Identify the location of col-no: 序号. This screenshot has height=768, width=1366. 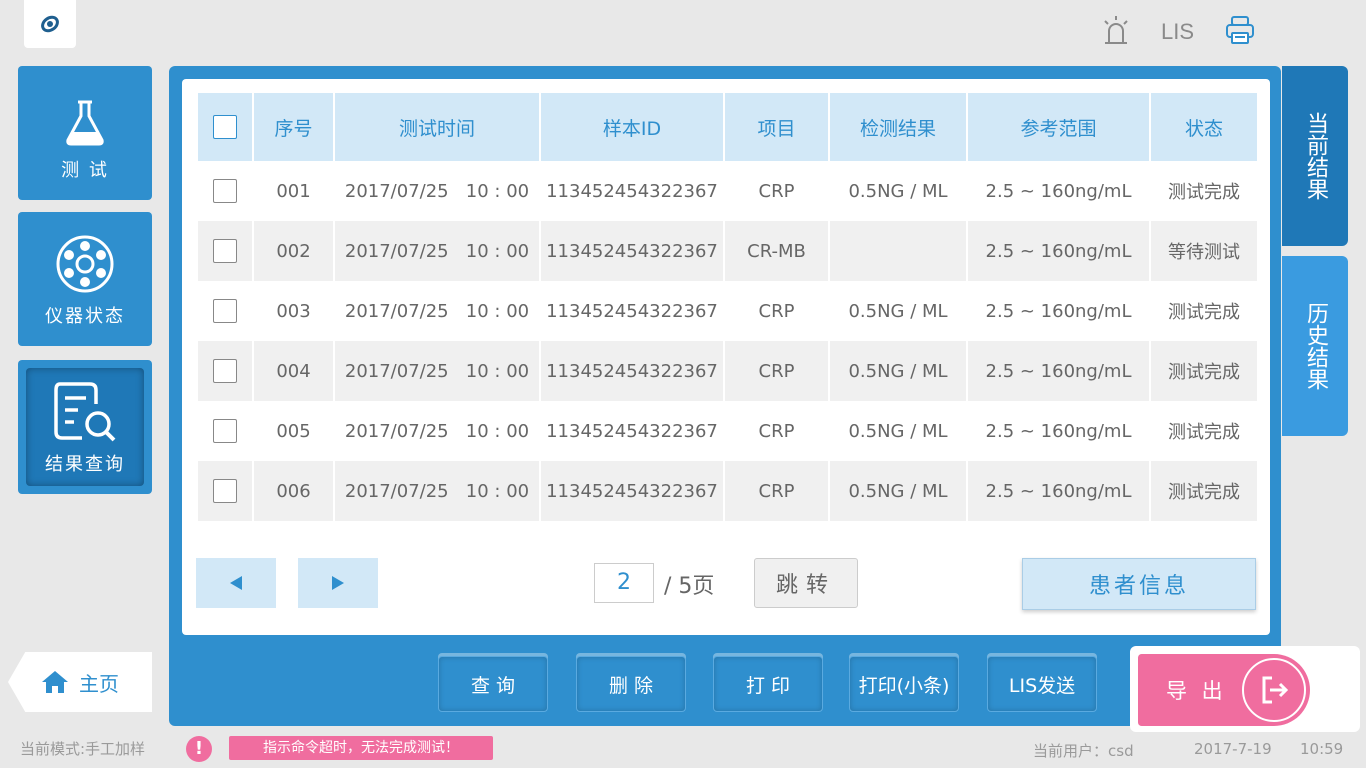
(293, 127).